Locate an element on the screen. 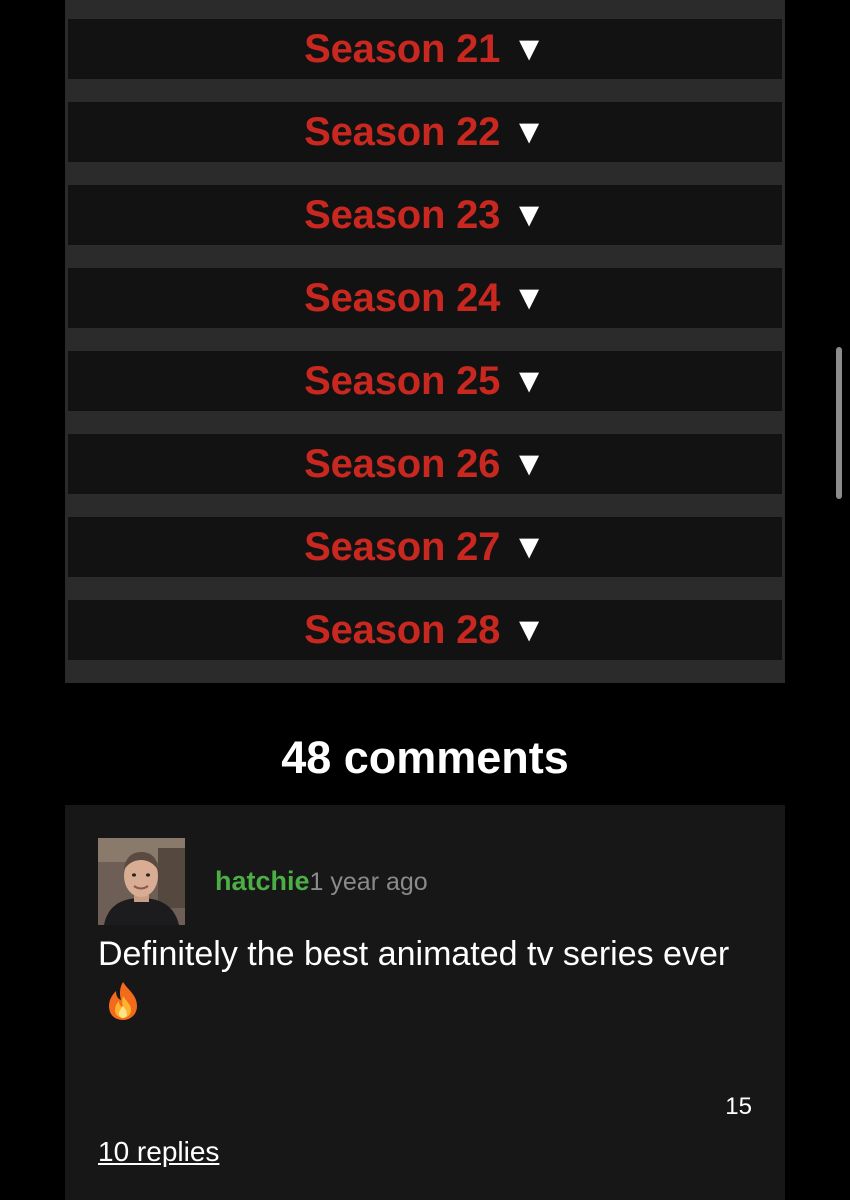  season-label: Season 25 is located at coordinates (402, 381).